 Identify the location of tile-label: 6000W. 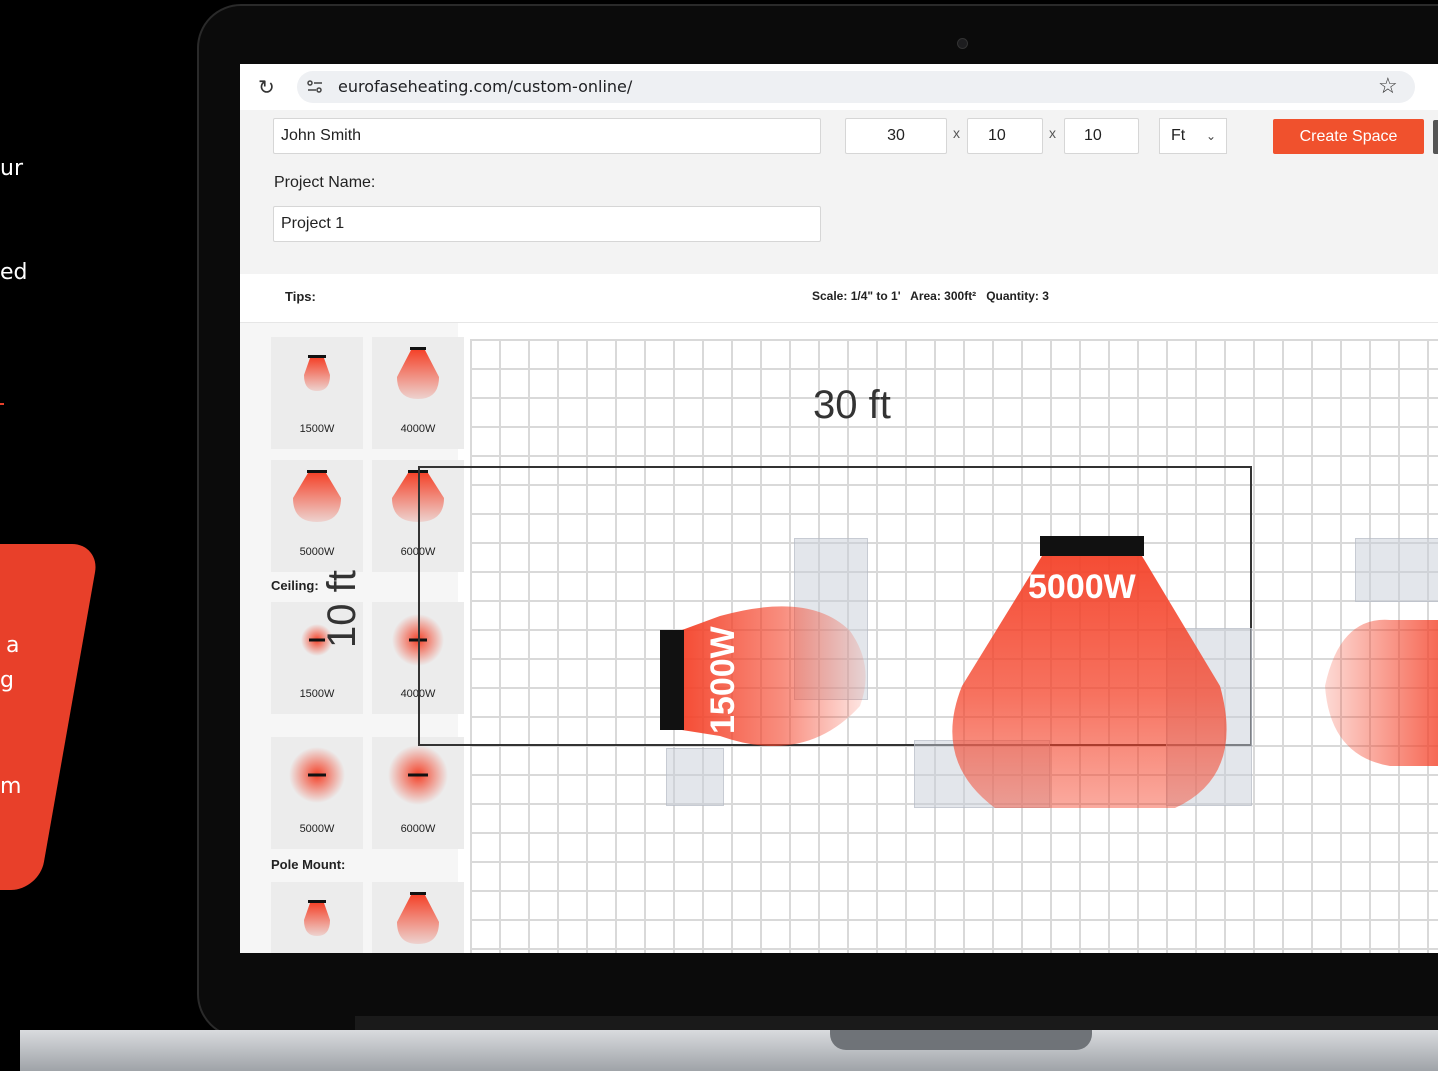
(418, 829).